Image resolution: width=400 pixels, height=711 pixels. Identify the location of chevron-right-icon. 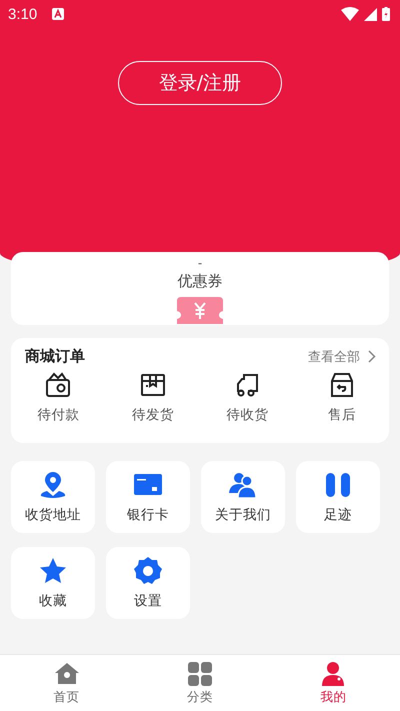
(372, 356).